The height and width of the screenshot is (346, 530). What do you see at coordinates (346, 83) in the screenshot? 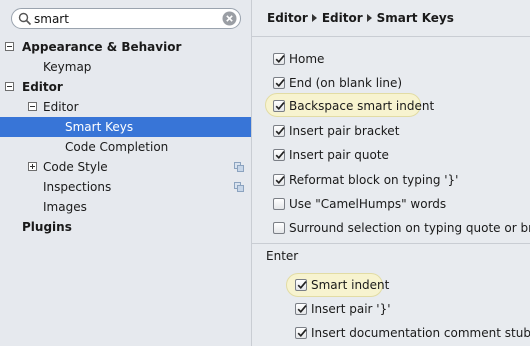
I see `option-label: End (on blank line)` at bounding box center [346, 83].